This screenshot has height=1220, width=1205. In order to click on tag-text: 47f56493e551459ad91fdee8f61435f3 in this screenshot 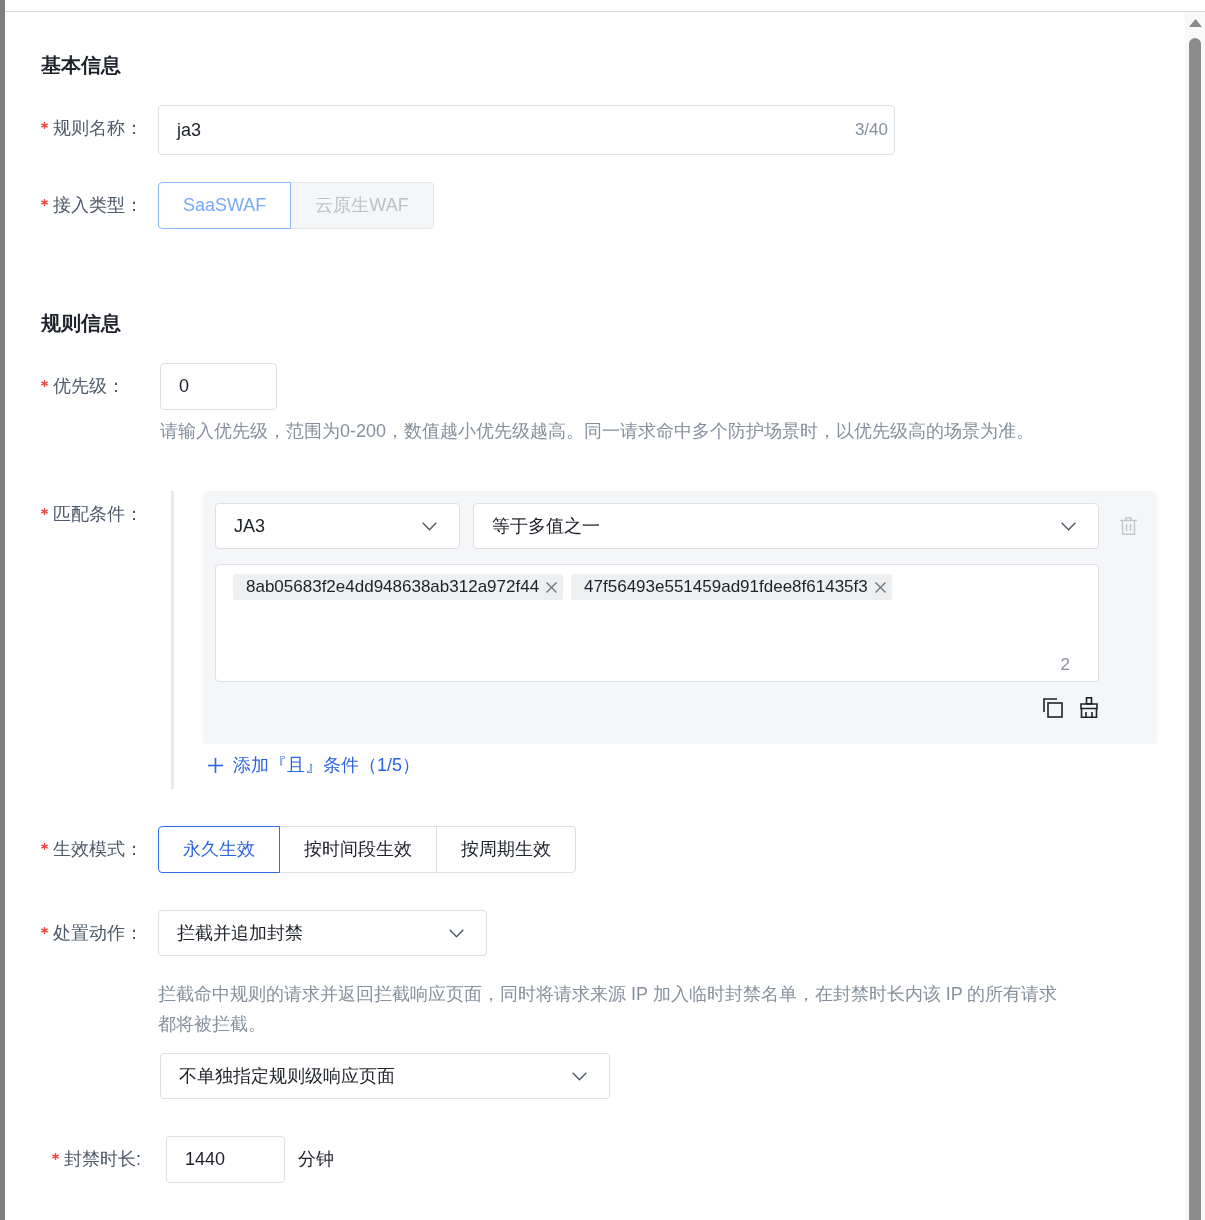, I will do `click(726, 587)`.